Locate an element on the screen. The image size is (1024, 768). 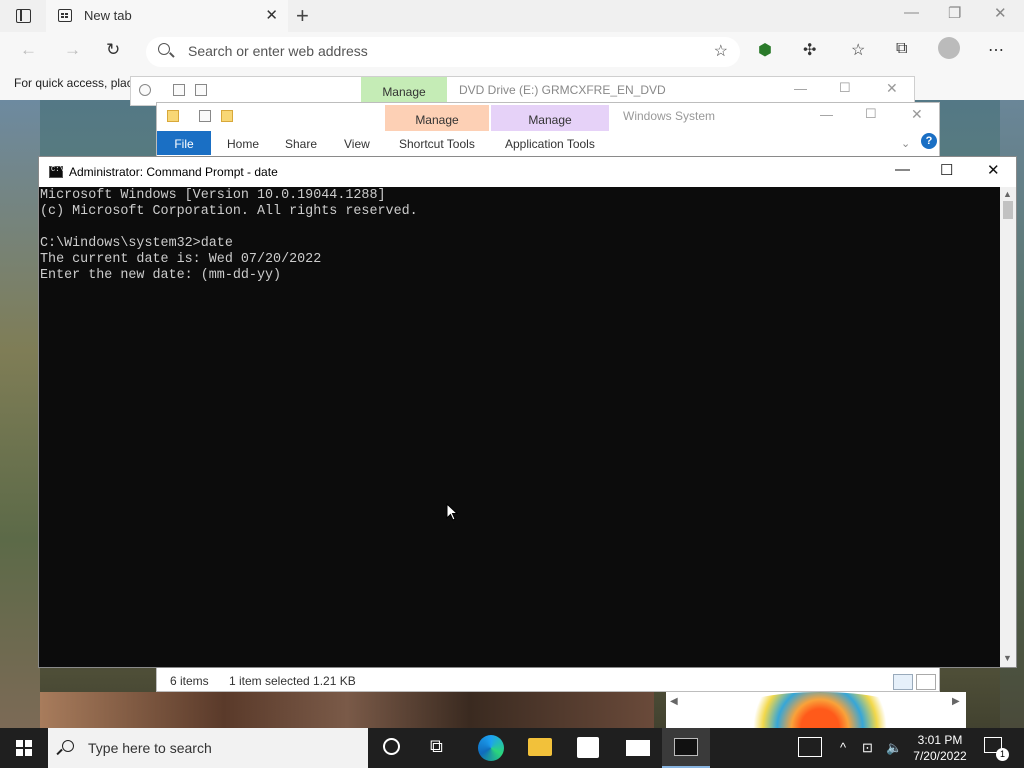
ribbon-tab-view: View is located at coordinates (357, 144).